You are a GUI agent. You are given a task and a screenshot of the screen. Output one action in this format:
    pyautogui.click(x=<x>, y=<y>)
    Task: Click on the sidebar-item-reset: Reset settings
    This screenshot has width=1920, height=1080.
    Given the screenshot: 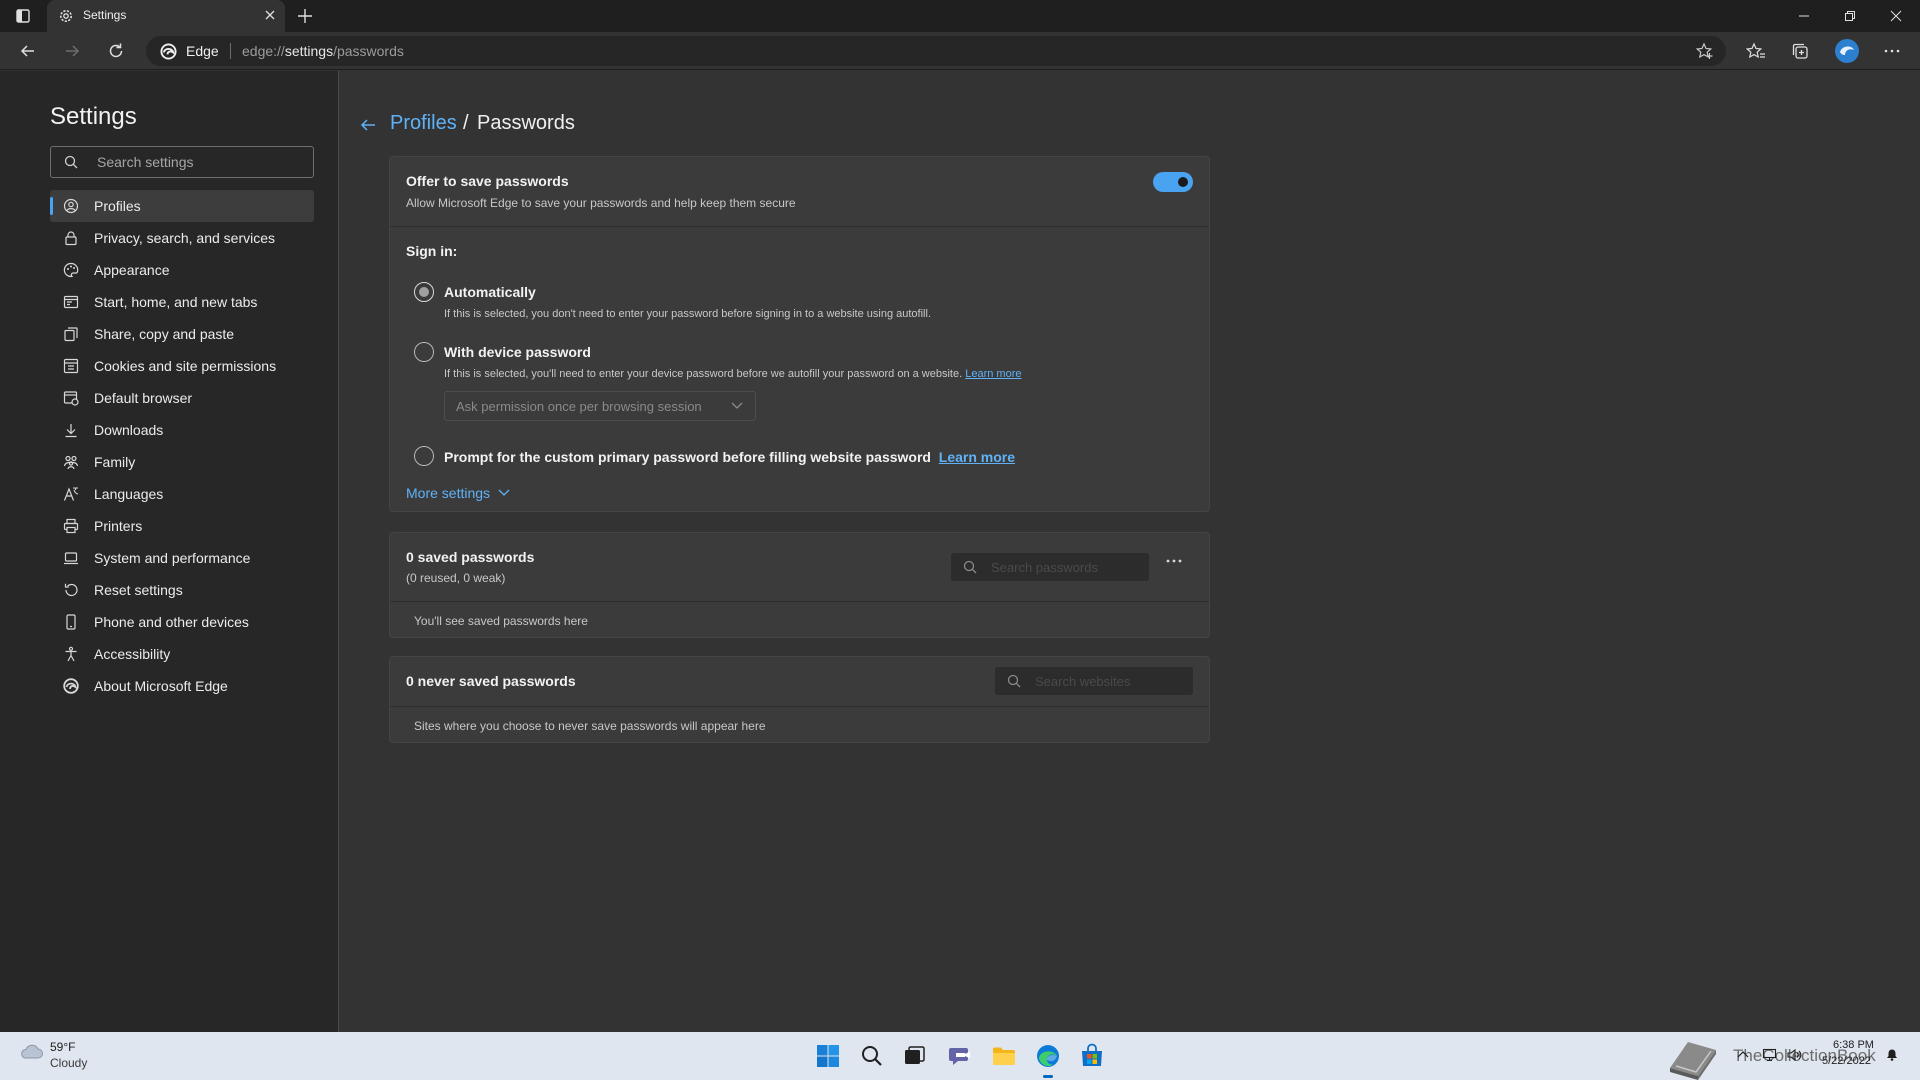 What is the action you would take?
    pyautogui.click(x=182, y=590)
    